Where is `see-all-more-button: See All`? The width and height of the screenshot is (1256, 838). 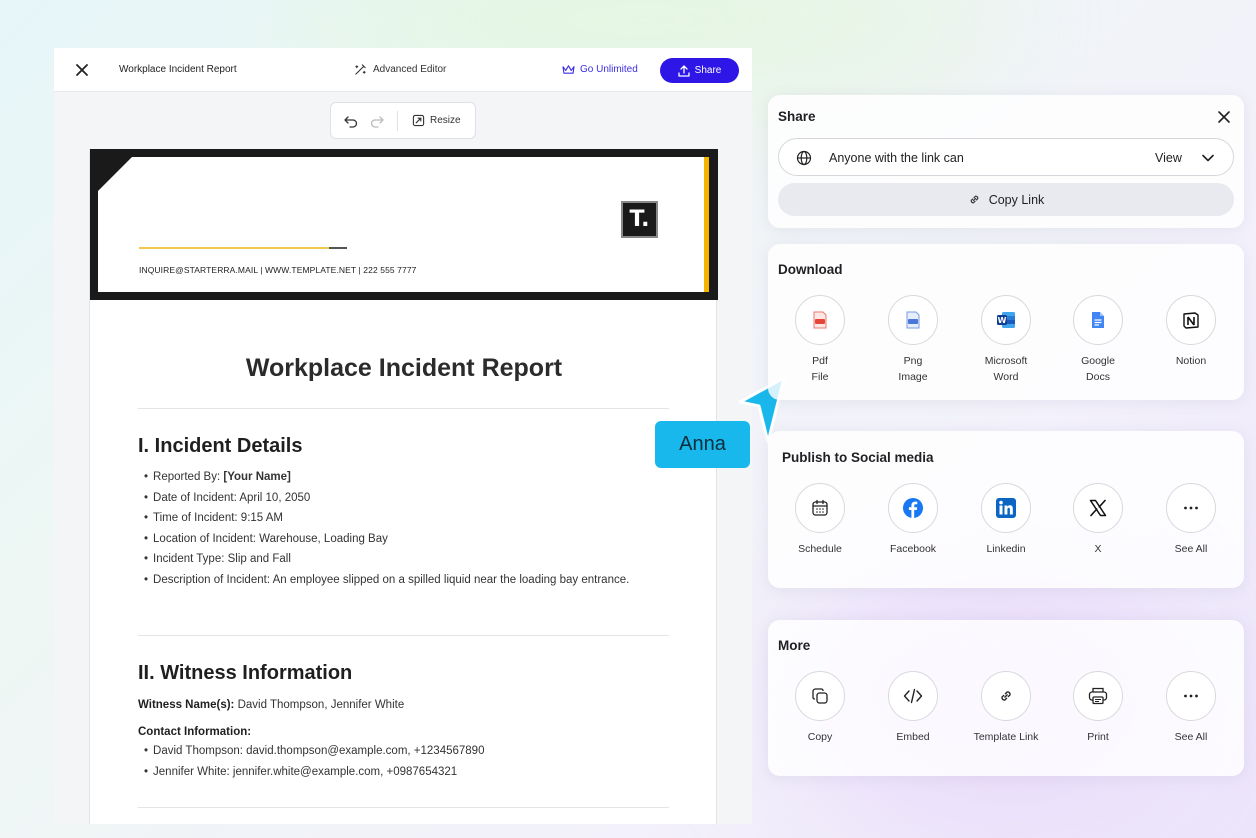 see-all-more-button: See All is located at coordinates (1191, 708).